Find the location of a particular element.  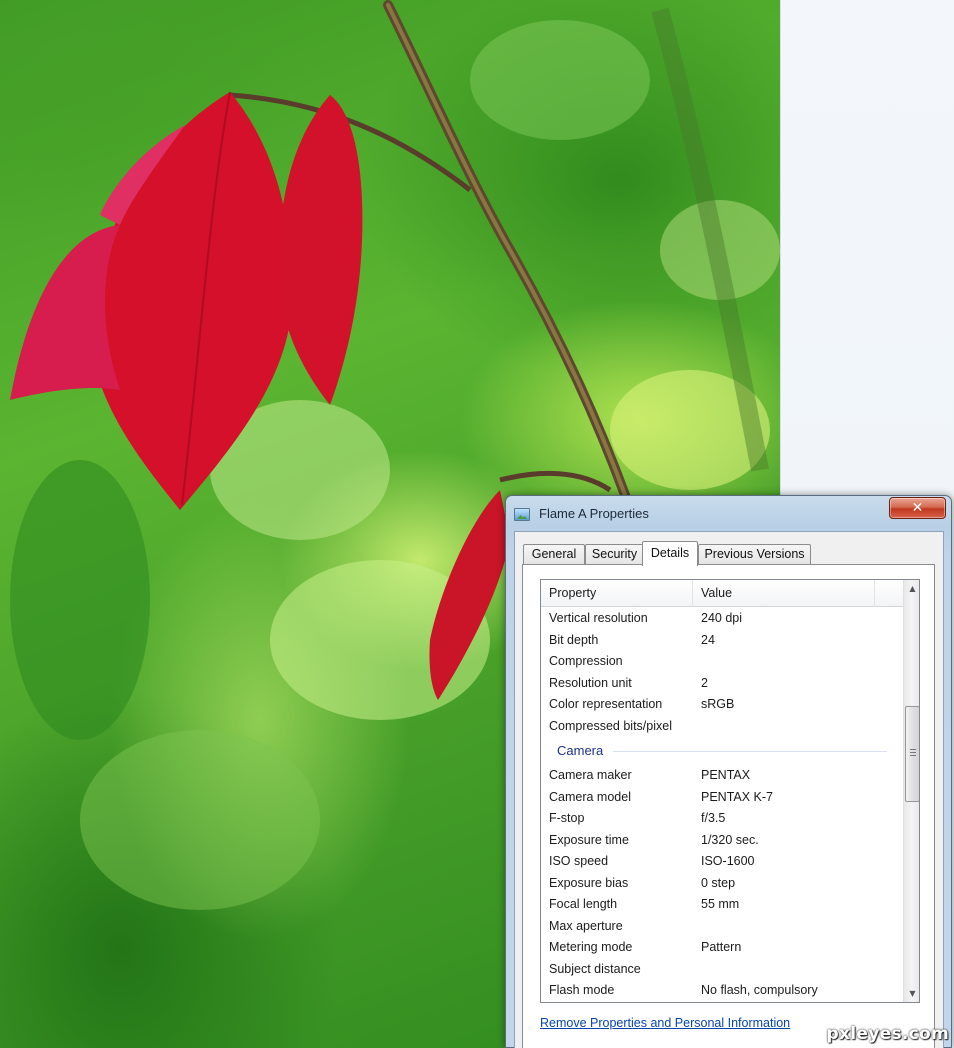

list-item: ISO speed ISO-1600 is located at coordinates (722, 862).